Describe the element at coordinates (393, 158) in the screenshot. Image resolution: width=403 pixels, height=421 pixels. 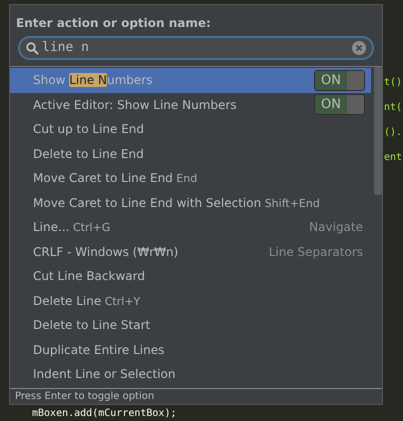
I see `code-fragment: ent` at that location.